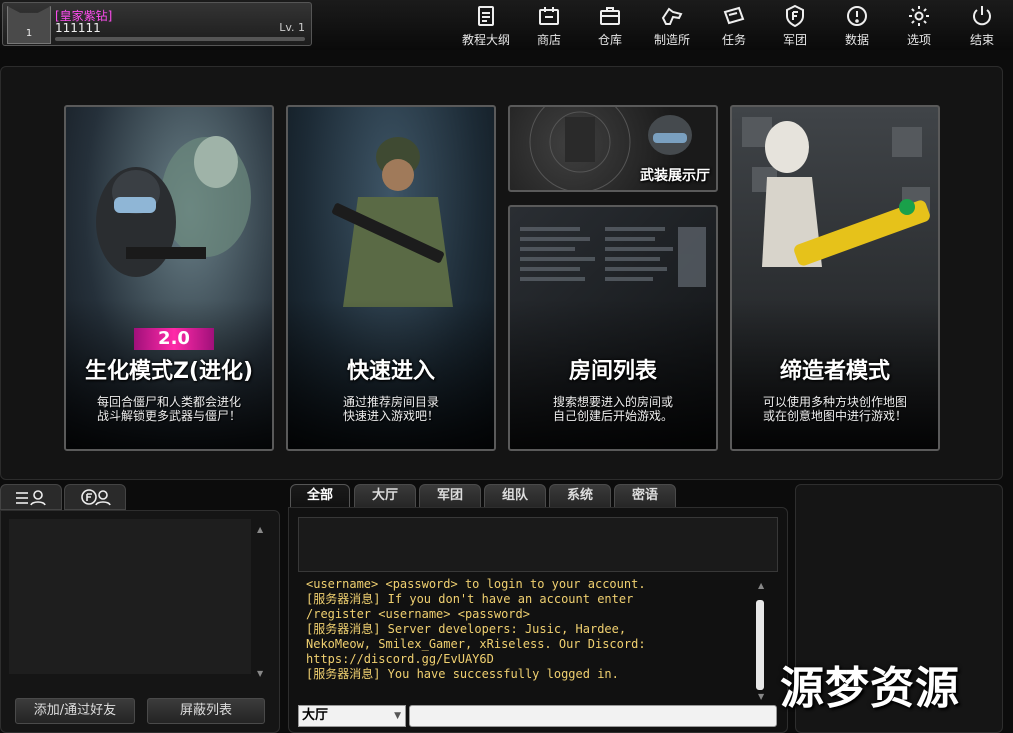 The width and height of the screenshot is (1013, 733). I want to click on room-list-card: 房间列表 搜索想要进入的房间或 自己创建后开始游戏。, so click(613, 328).